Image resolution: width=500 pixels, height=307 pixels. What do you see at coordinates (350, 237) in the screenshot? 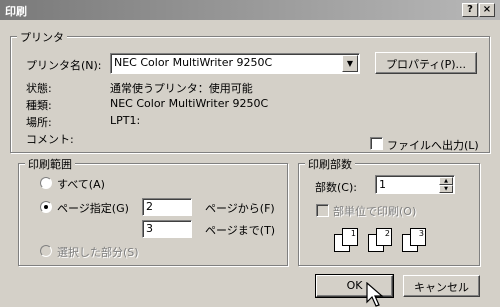
I see `collate-page-1a: 1` at bounding box center [350, 237].